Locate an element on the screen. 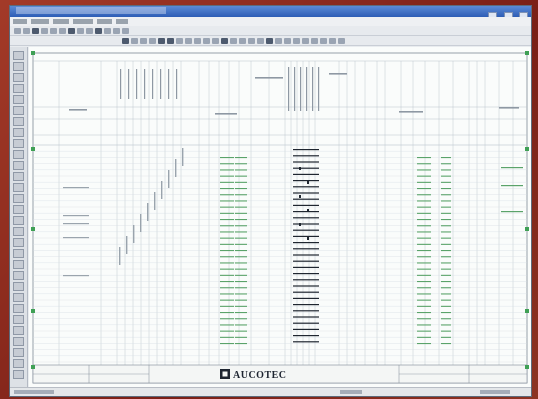 This screenshot has width=538, height=399. column-header-label is located at coordinates (295, 89).